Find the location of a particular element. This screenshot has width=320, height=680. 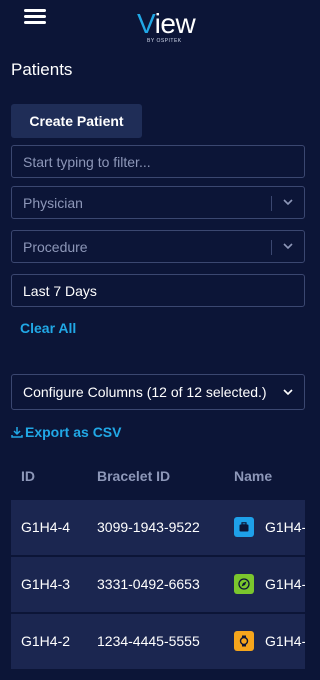

export-csv-link: Export as CSV is located at coordinates (66, 432).